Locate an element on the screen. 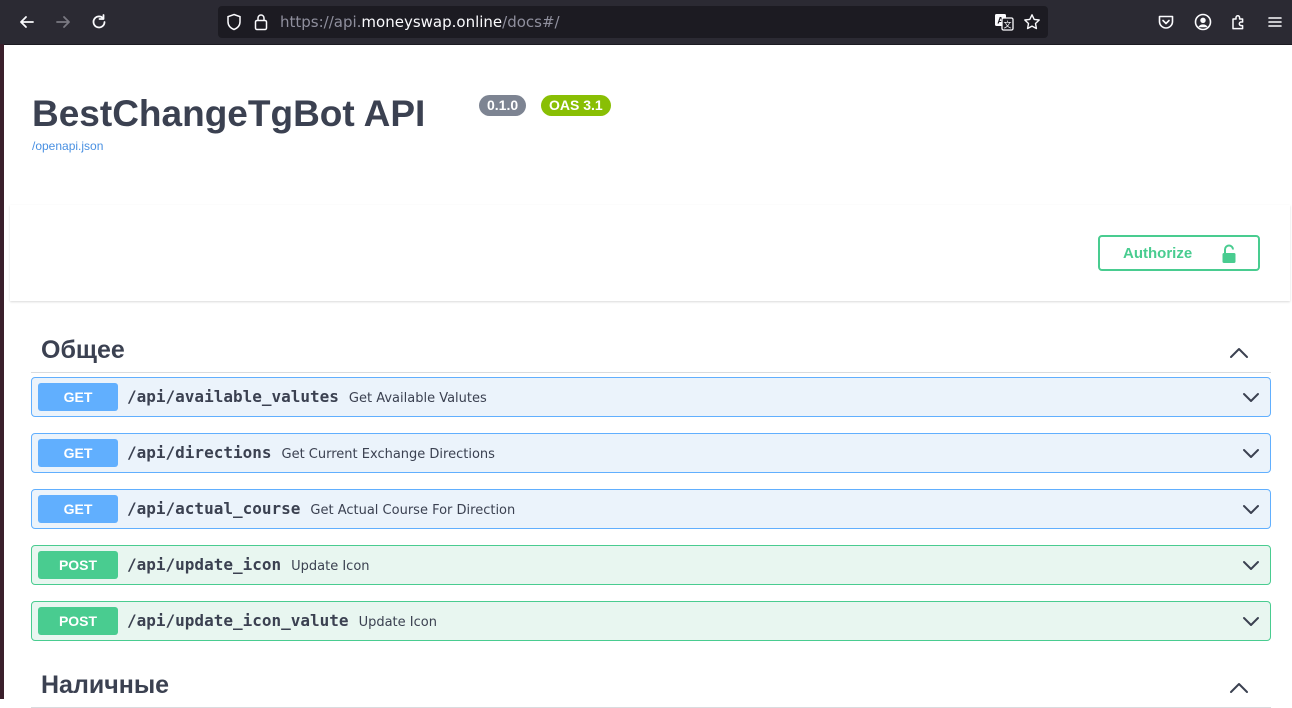  version-badge: 0.1.0 is located at coordinates (503, 105).